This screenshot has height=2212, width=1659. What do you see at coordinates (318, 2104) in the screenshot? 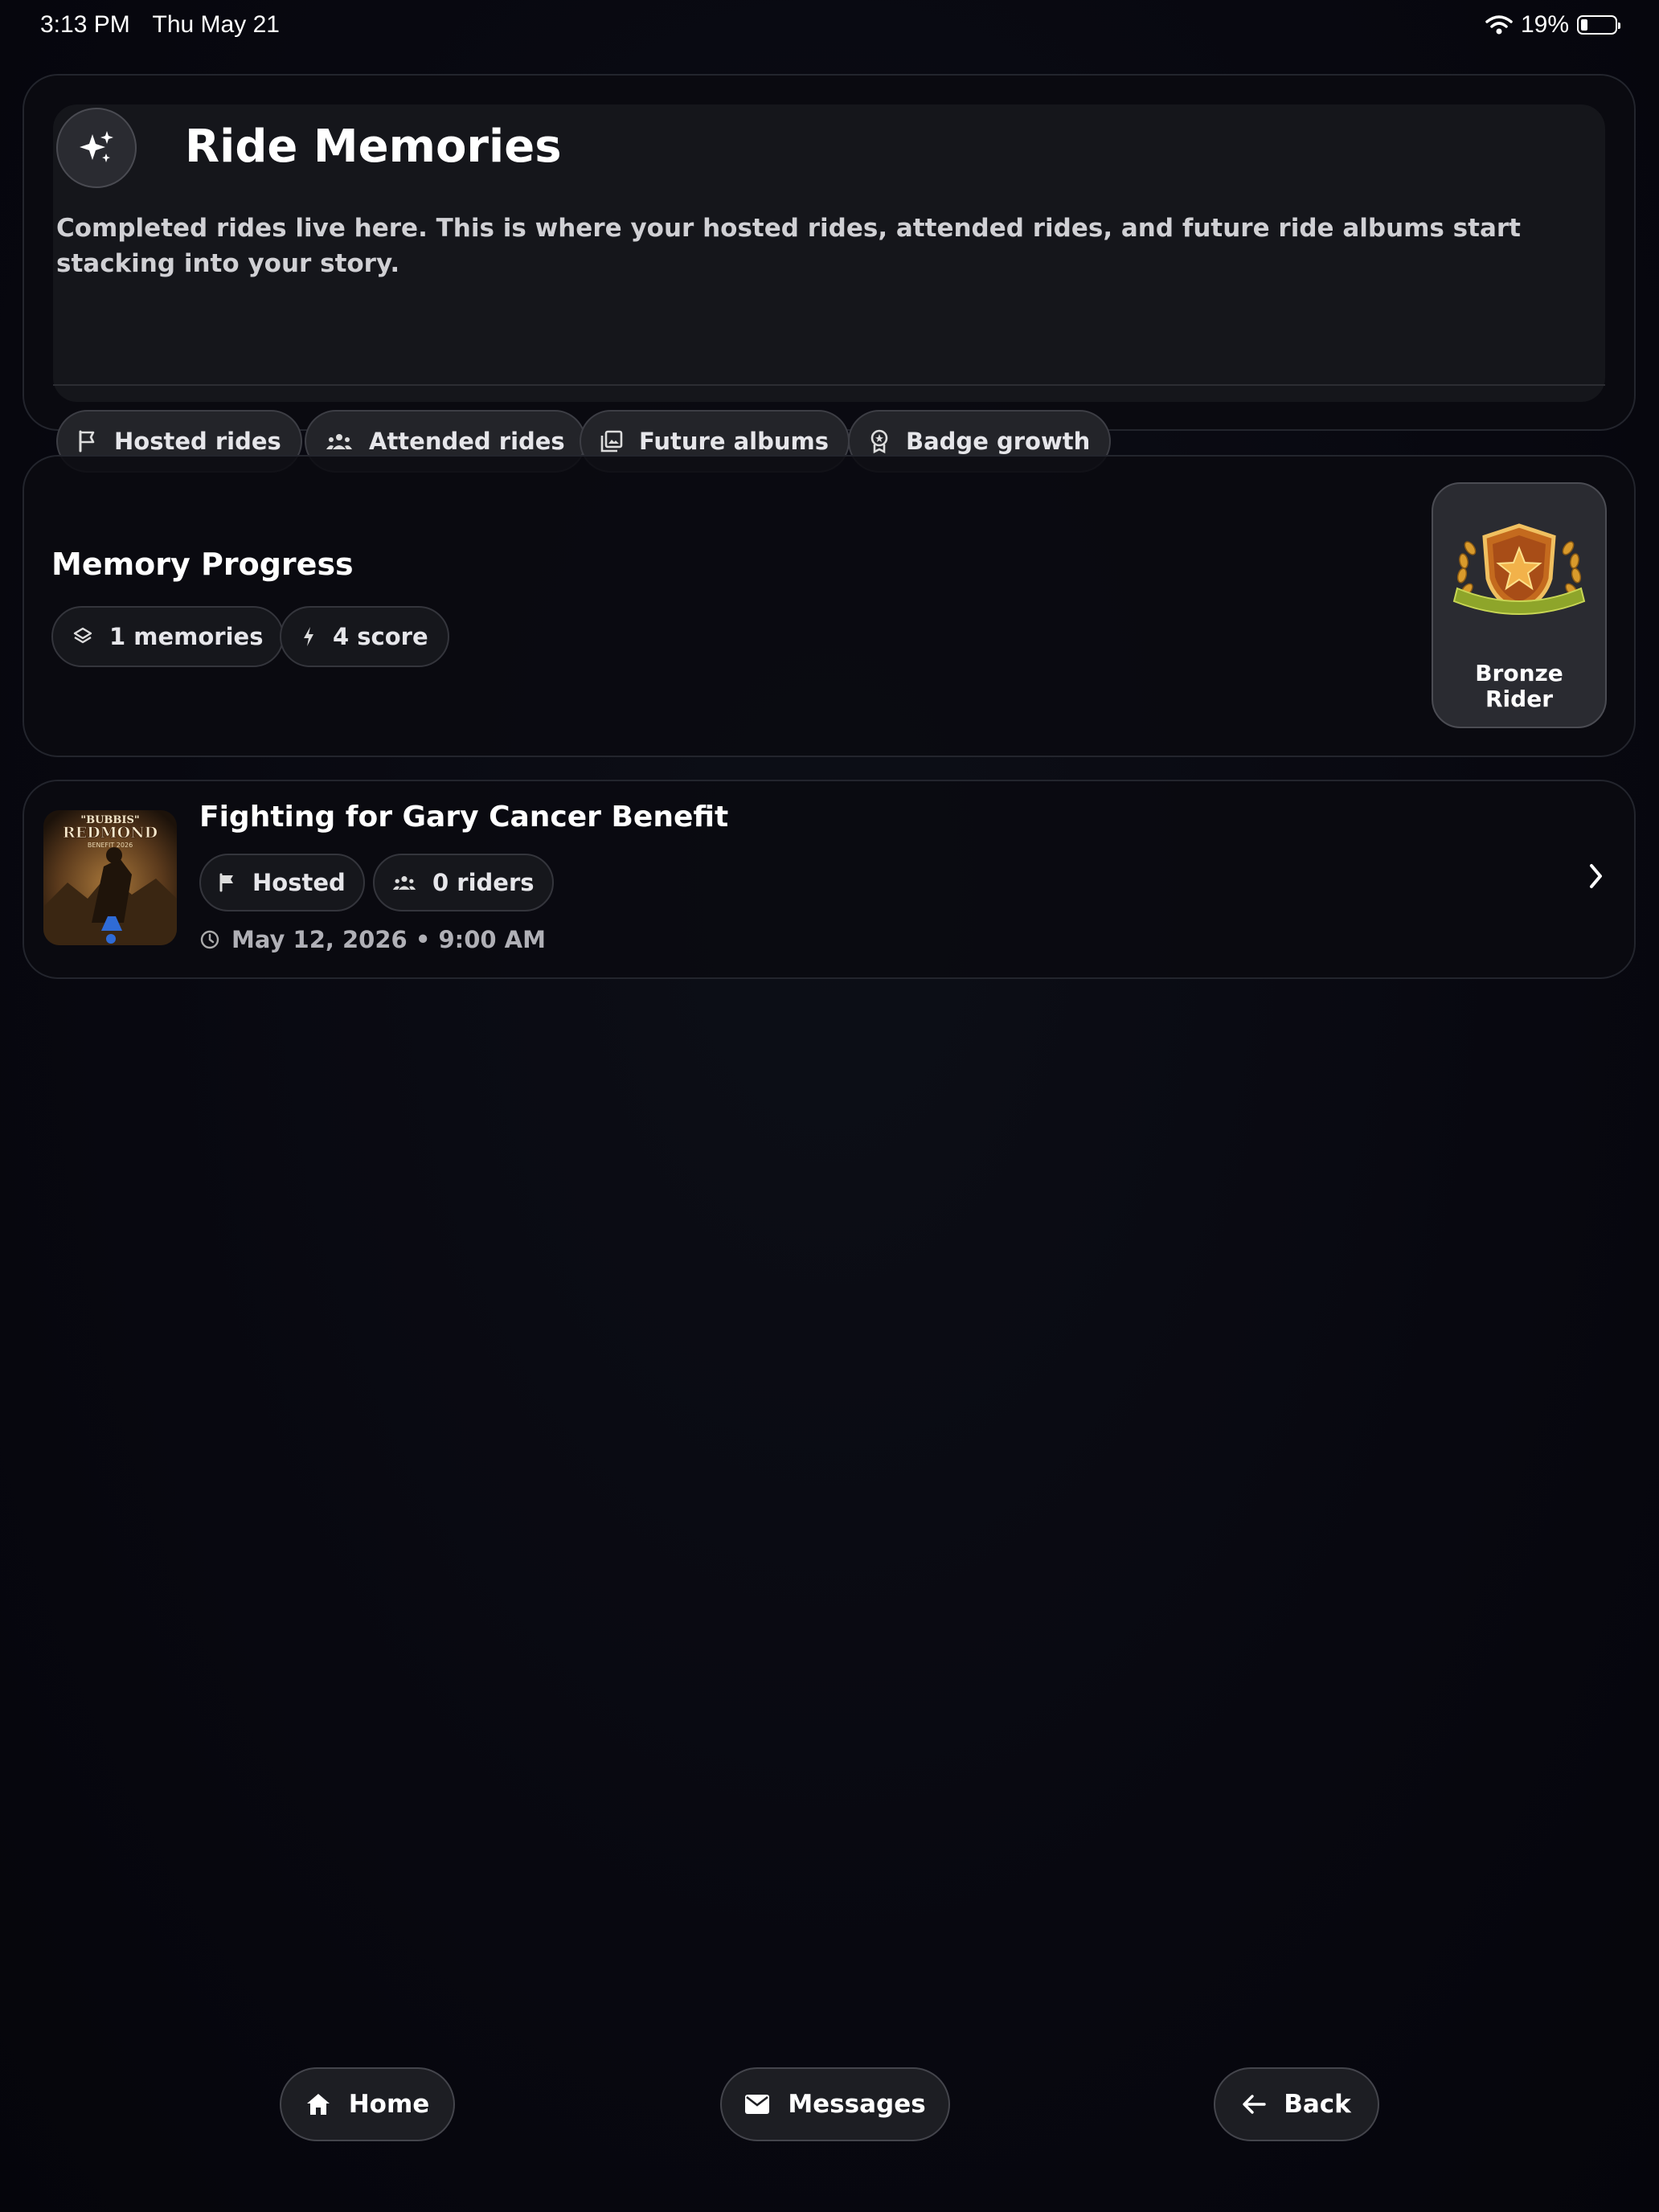
I see `home-icon` at bounding box center [318, 2104].